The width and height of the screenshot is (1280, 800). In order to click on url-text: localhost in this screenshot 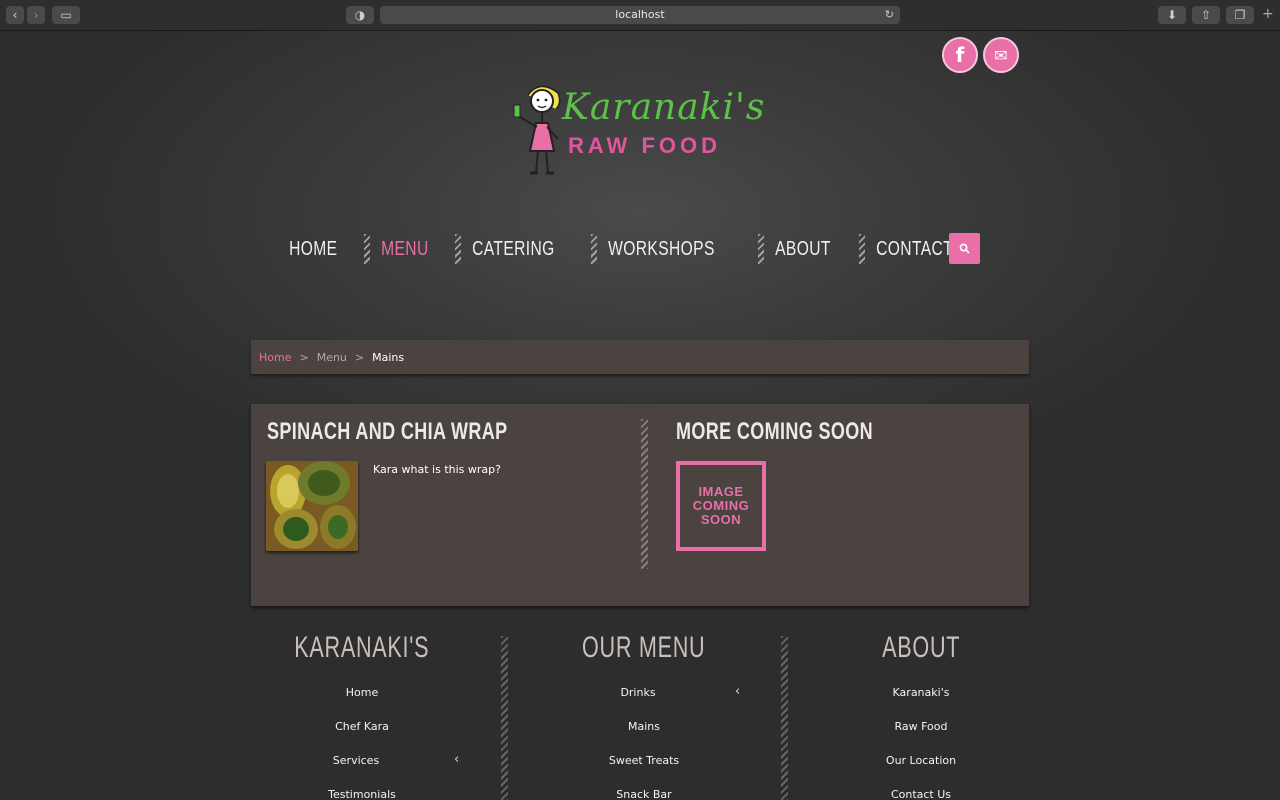, I will do `click(640, 14)`.